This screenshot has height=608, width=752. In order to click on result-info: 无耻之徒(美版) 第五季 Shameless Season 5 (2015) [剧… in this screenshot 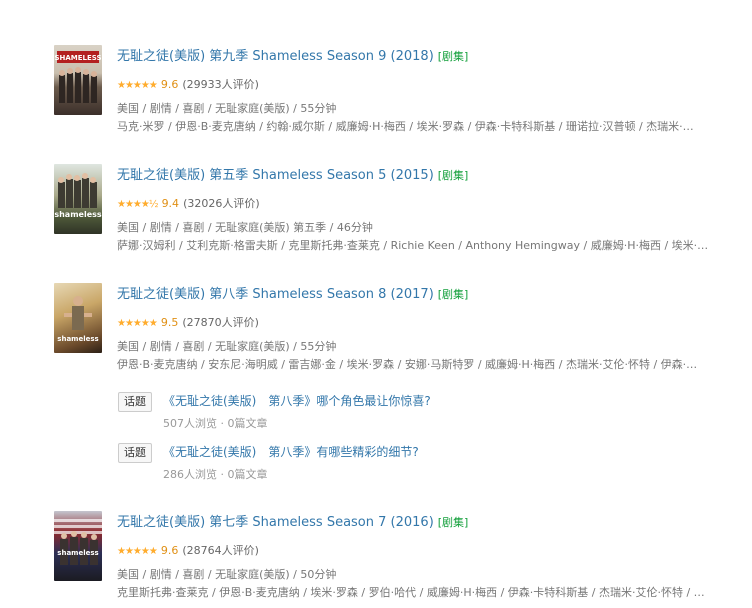, I will do `click(427, 209)`.